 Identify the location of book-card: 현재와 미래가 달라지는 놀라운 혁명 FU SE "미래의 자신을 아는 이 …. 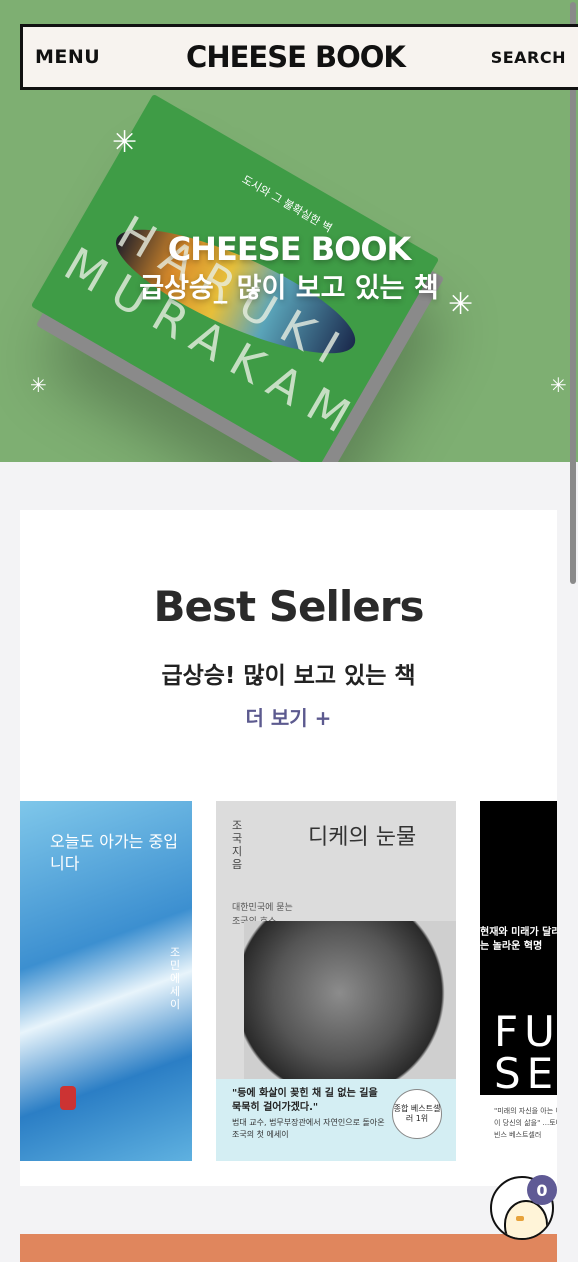
(518, 981).